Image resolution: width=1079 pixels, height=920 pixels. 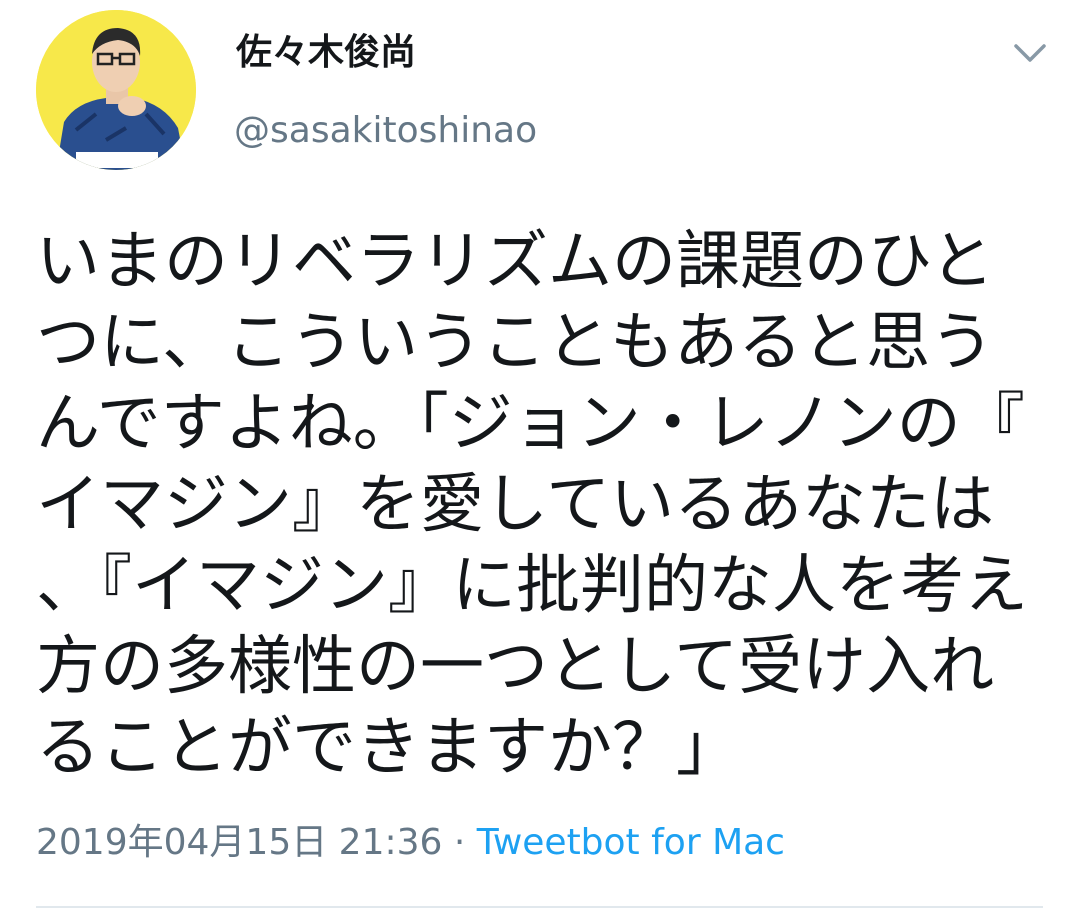 I want to click on avatar-illustration, so click(x=116, y=90).